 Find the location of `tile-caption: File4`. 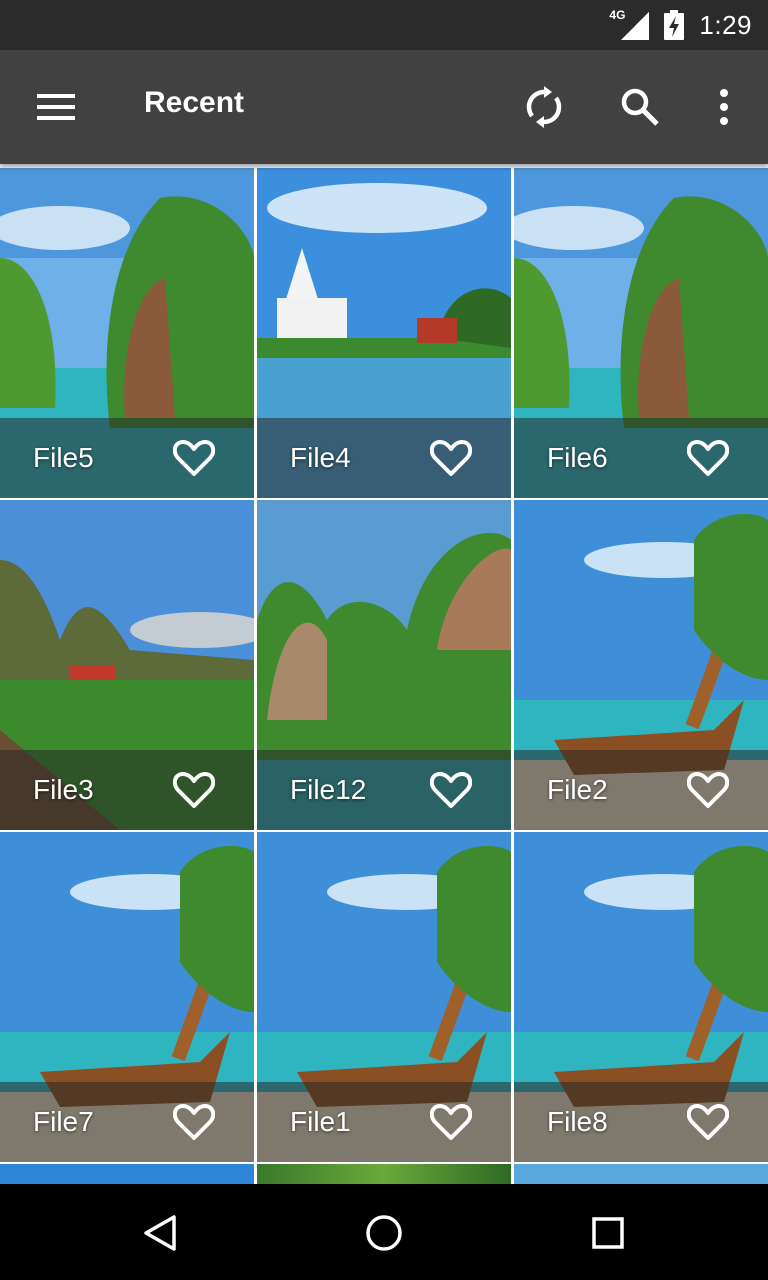

tile-caption: File4 is located at coordinates (384, 458).